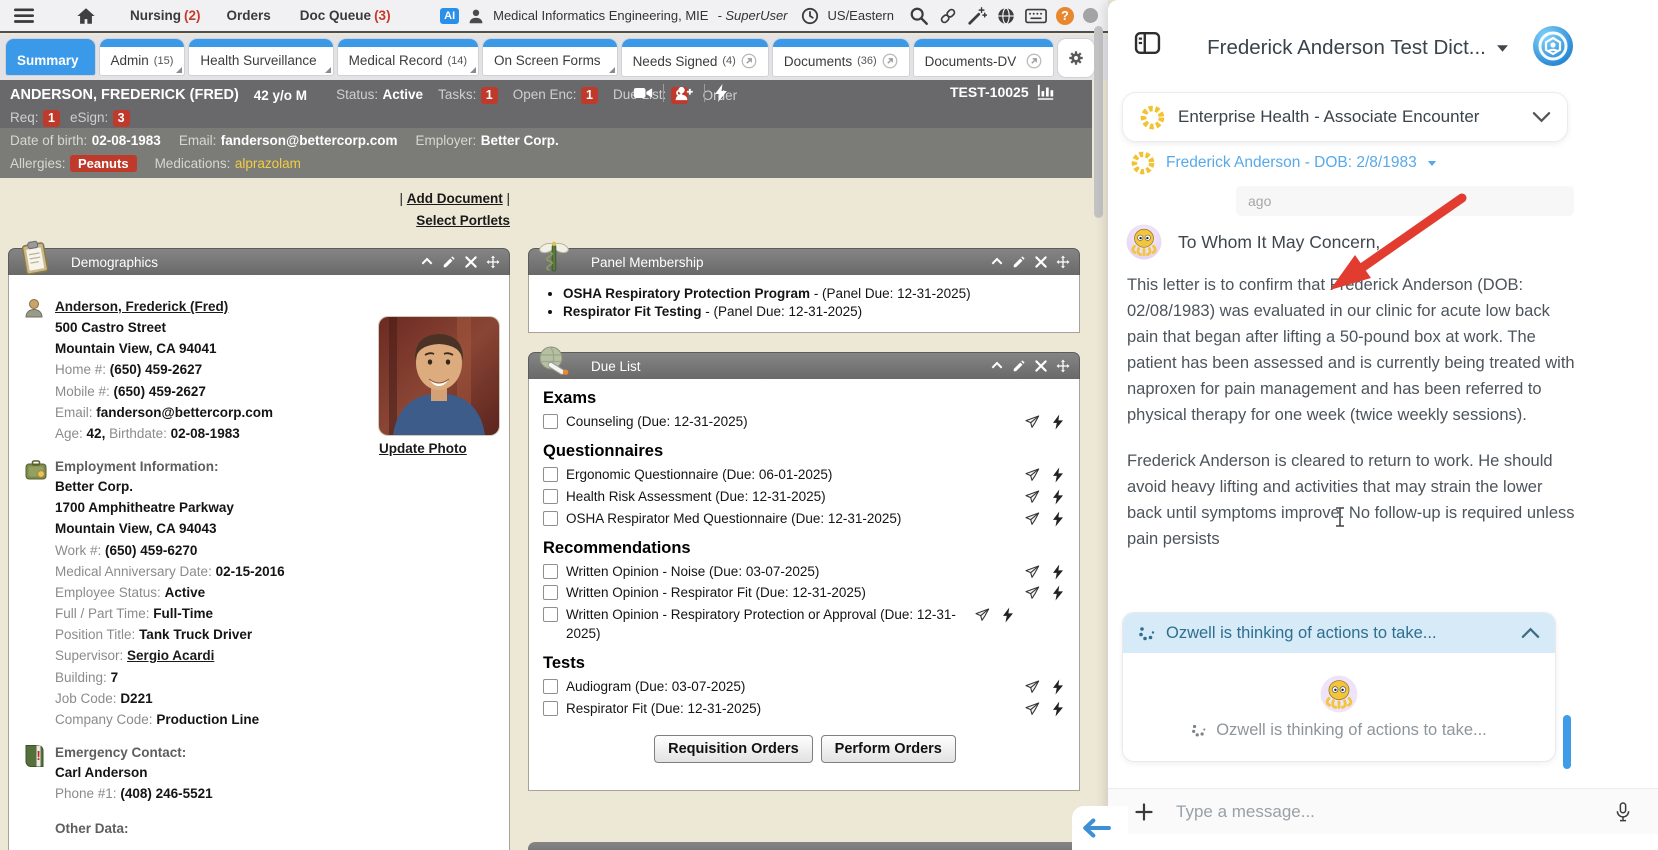  I want to click on patient-context-selector: Frederick Anderson - DOB: 2/8/1983, so click(1283, 163).